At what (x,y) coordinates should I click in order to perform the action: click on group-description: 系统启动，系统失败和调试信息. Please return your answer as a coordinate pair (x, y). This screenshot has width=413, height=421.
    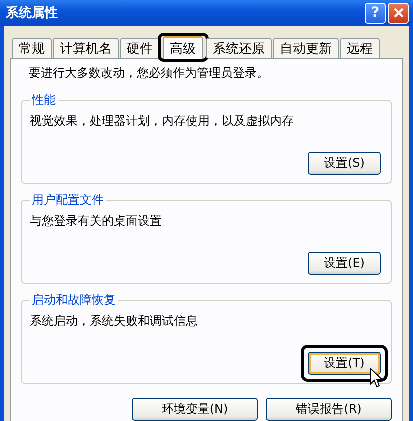
    Looking at the image, I should click on (114, 321).